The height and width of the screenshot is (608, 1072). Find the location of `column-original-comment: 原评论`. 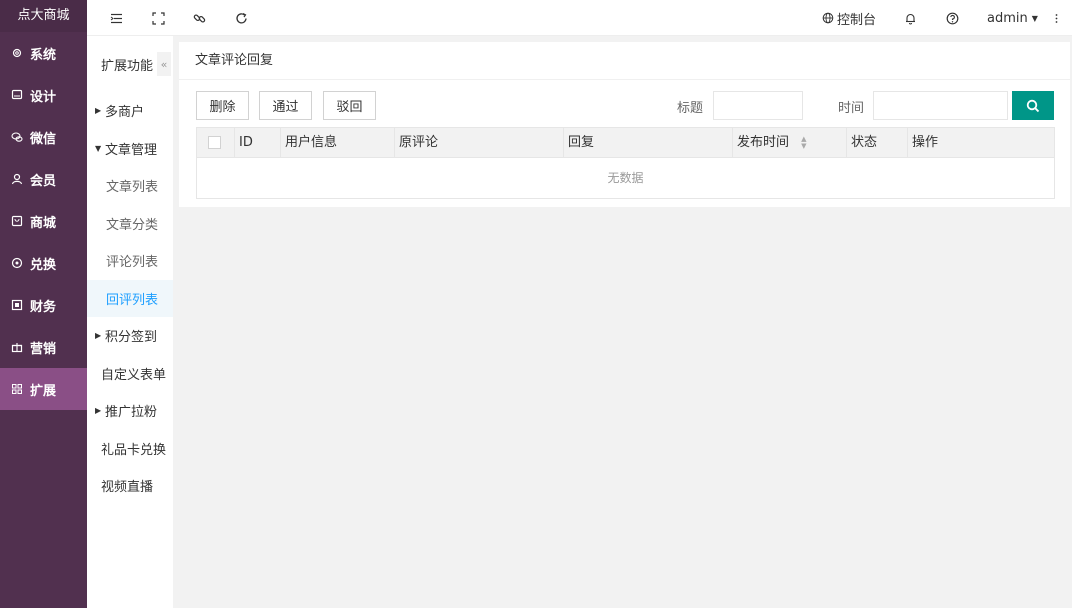

column-original-comment: 原评论 is located at coordinates (478, 143).